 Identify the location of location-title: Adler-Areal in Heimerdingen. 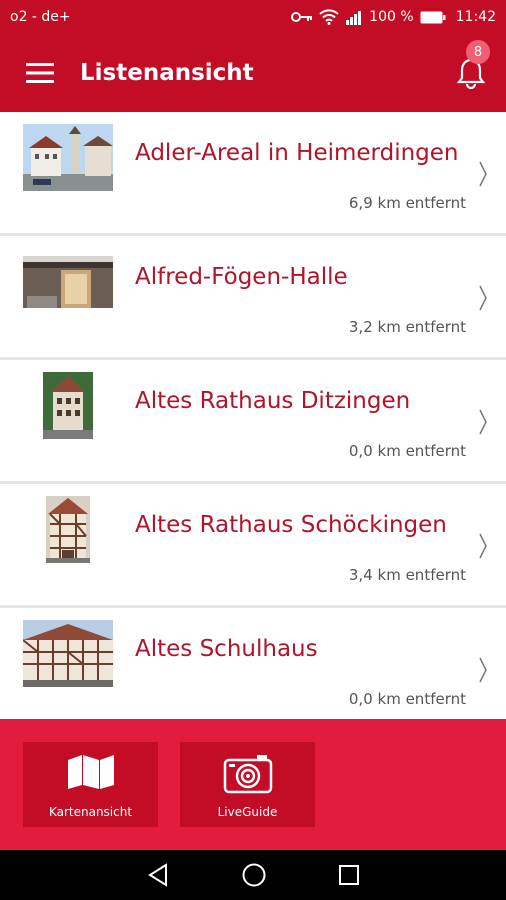
(297, 153).